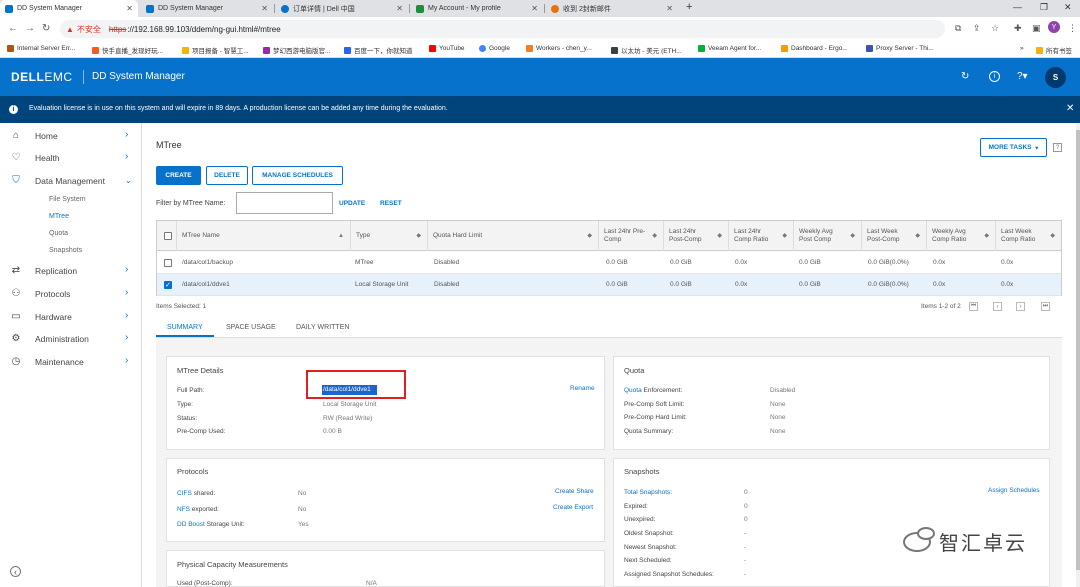  What do you see at coordinates (494, 48) in the screenshot?
I see `bookmark-item: Google` at bounding box center [494, 48].